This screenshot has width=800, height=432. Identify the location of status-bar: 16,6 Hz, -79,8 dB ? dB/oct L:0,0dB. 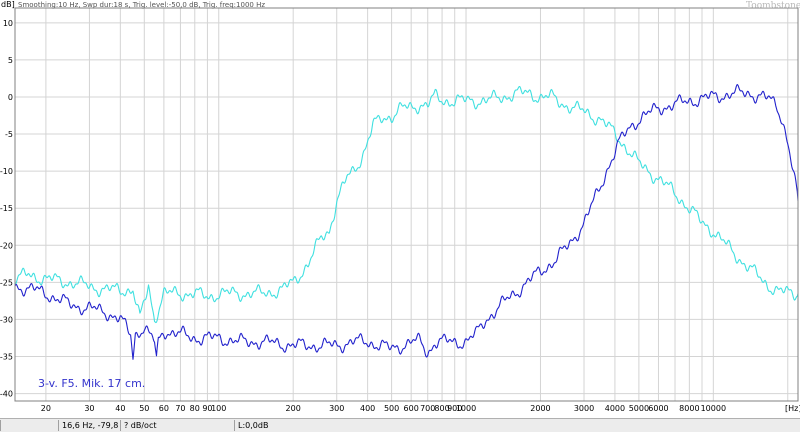
(400, 425).